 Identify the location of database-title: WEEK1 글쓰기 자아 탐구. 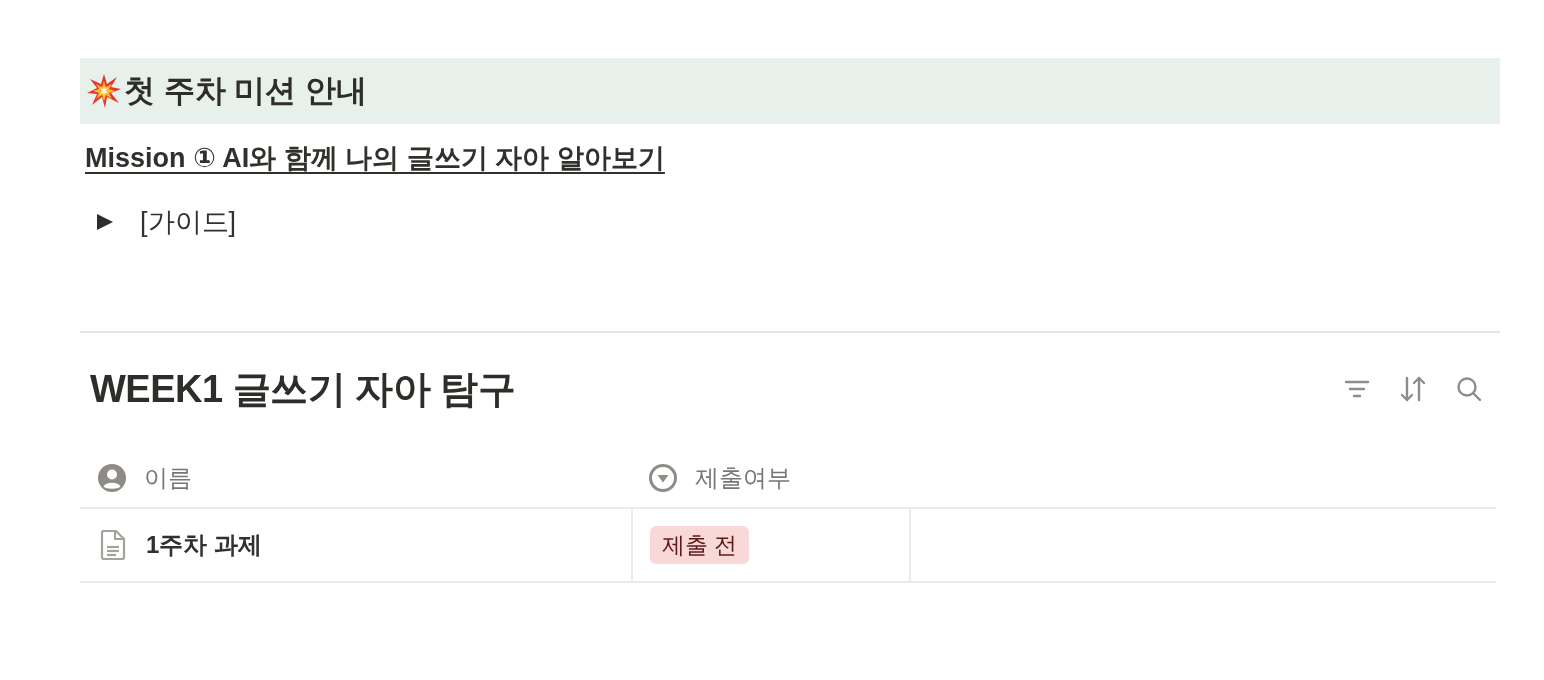
(303, 389).